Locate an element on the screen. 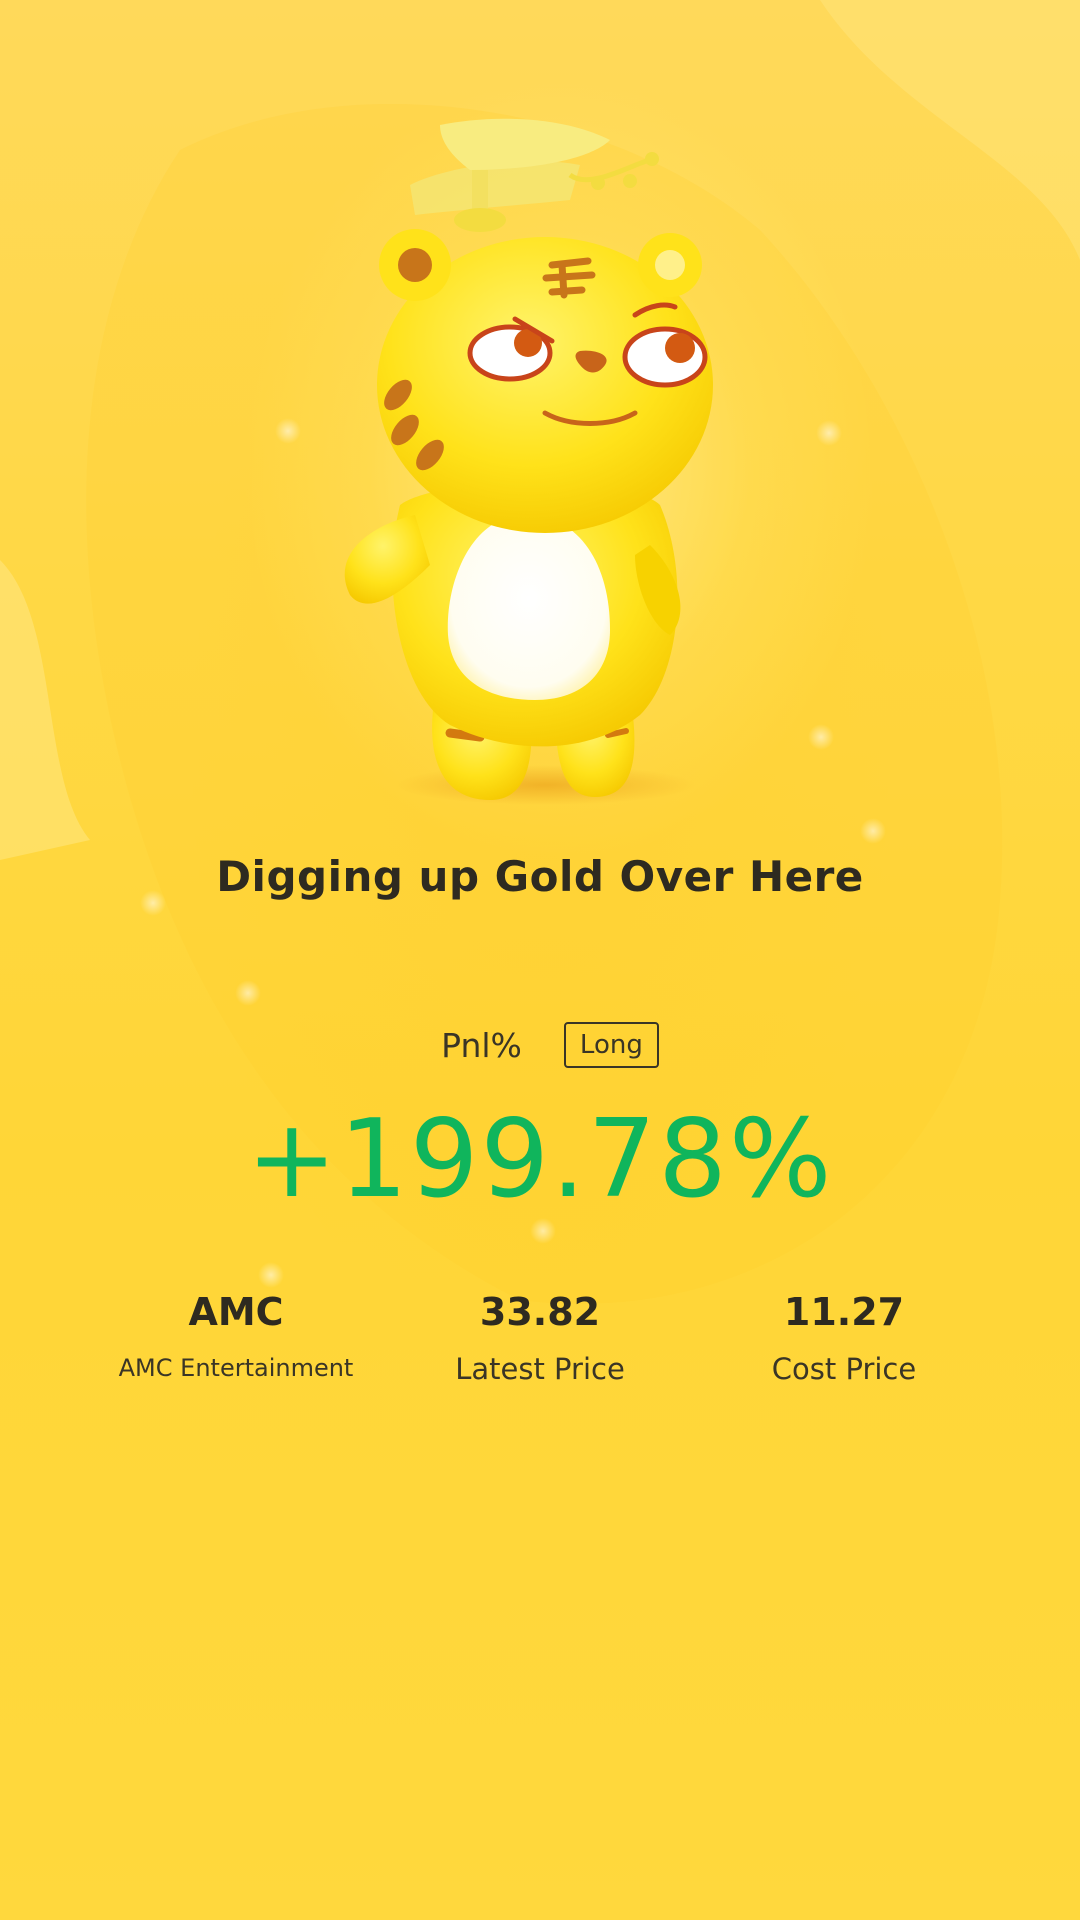 The height and width of the screenshot is (1920, 1080). pnl-row: Pnl% Long is located at coordinates (540, 1045).